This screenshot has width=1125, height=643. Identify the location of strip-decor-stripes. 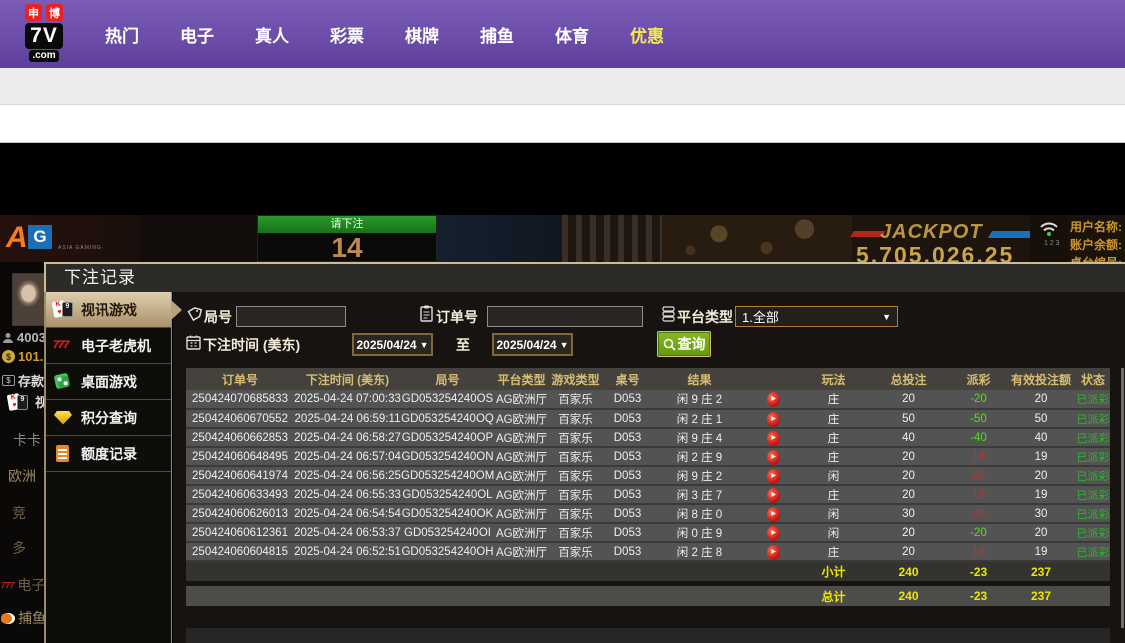
(612, 238).